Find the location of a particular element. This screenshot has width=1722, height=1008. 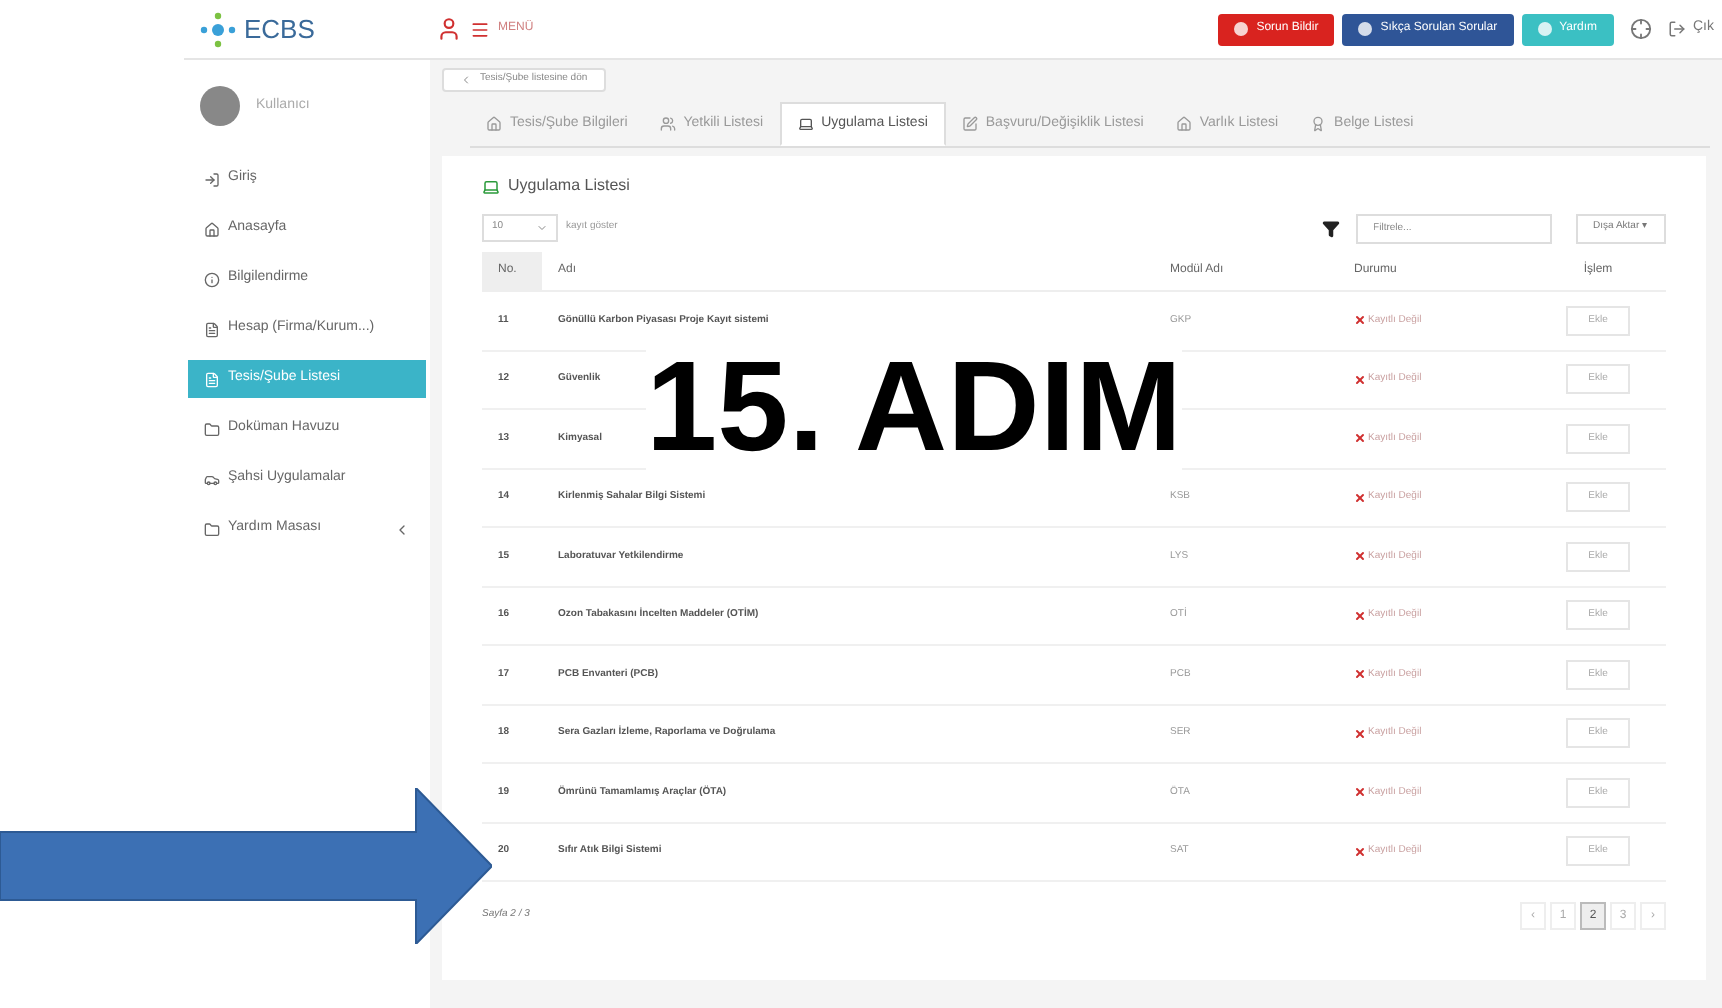

award-icon is located at coordinates (1318, 124).